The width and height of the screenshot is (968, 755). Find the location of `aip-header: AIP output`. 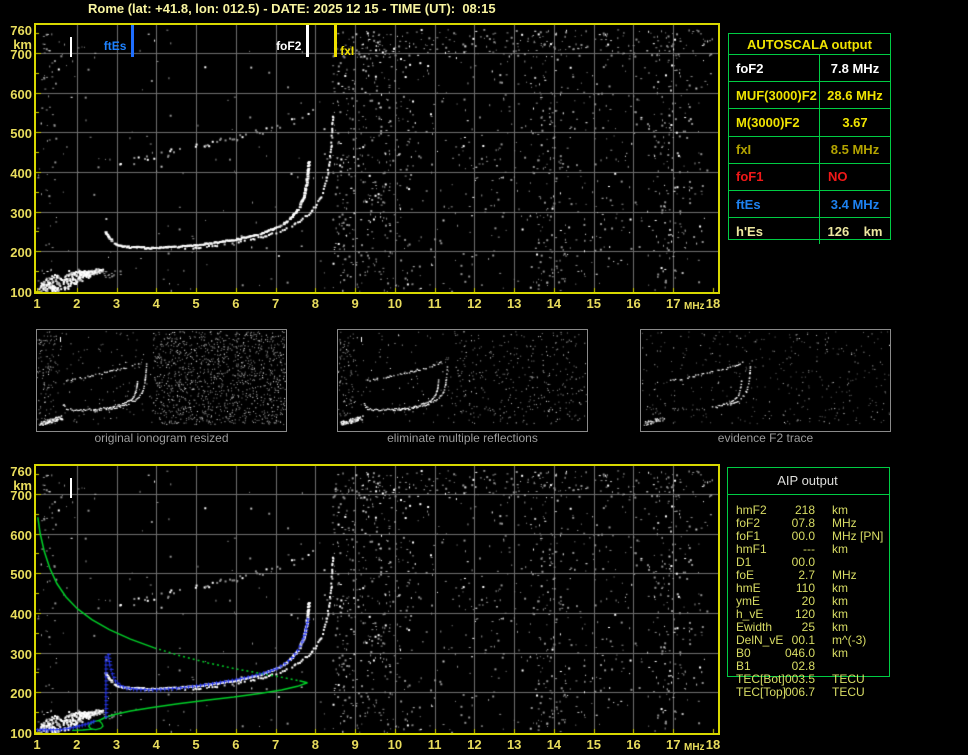

aip-header: AIP output is located at coordinates (807, 480).